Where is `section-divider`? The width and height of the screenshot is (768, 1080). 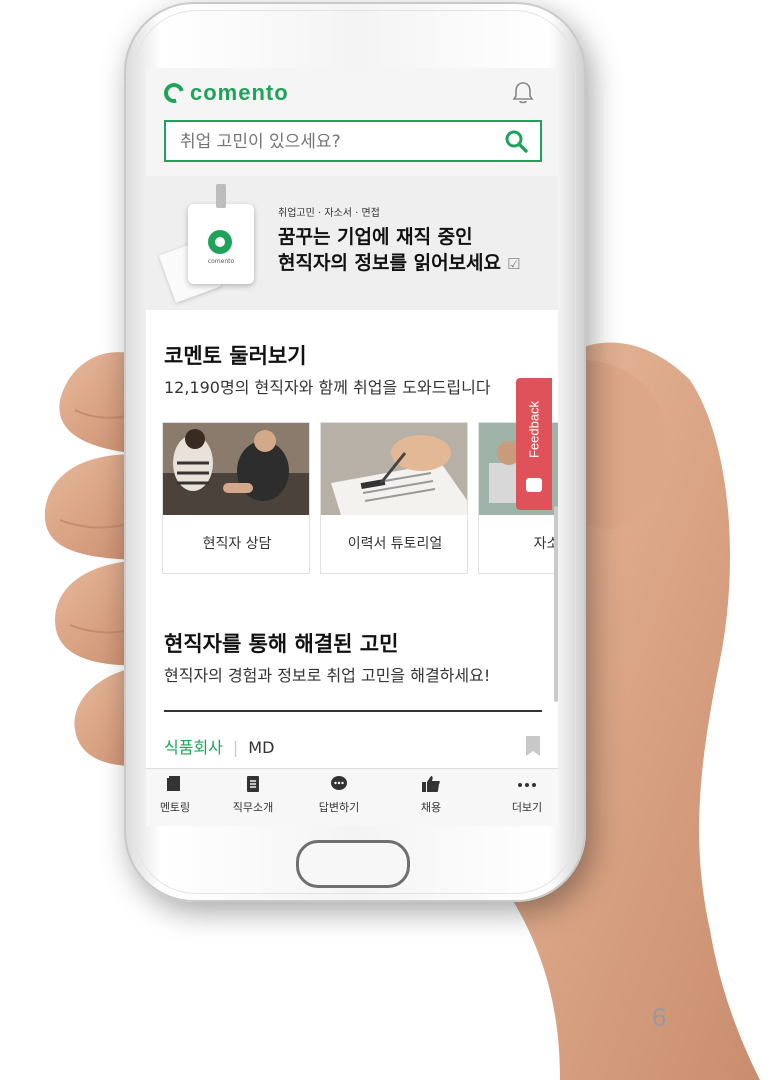 section-divider is located at coordinates (353, 711).